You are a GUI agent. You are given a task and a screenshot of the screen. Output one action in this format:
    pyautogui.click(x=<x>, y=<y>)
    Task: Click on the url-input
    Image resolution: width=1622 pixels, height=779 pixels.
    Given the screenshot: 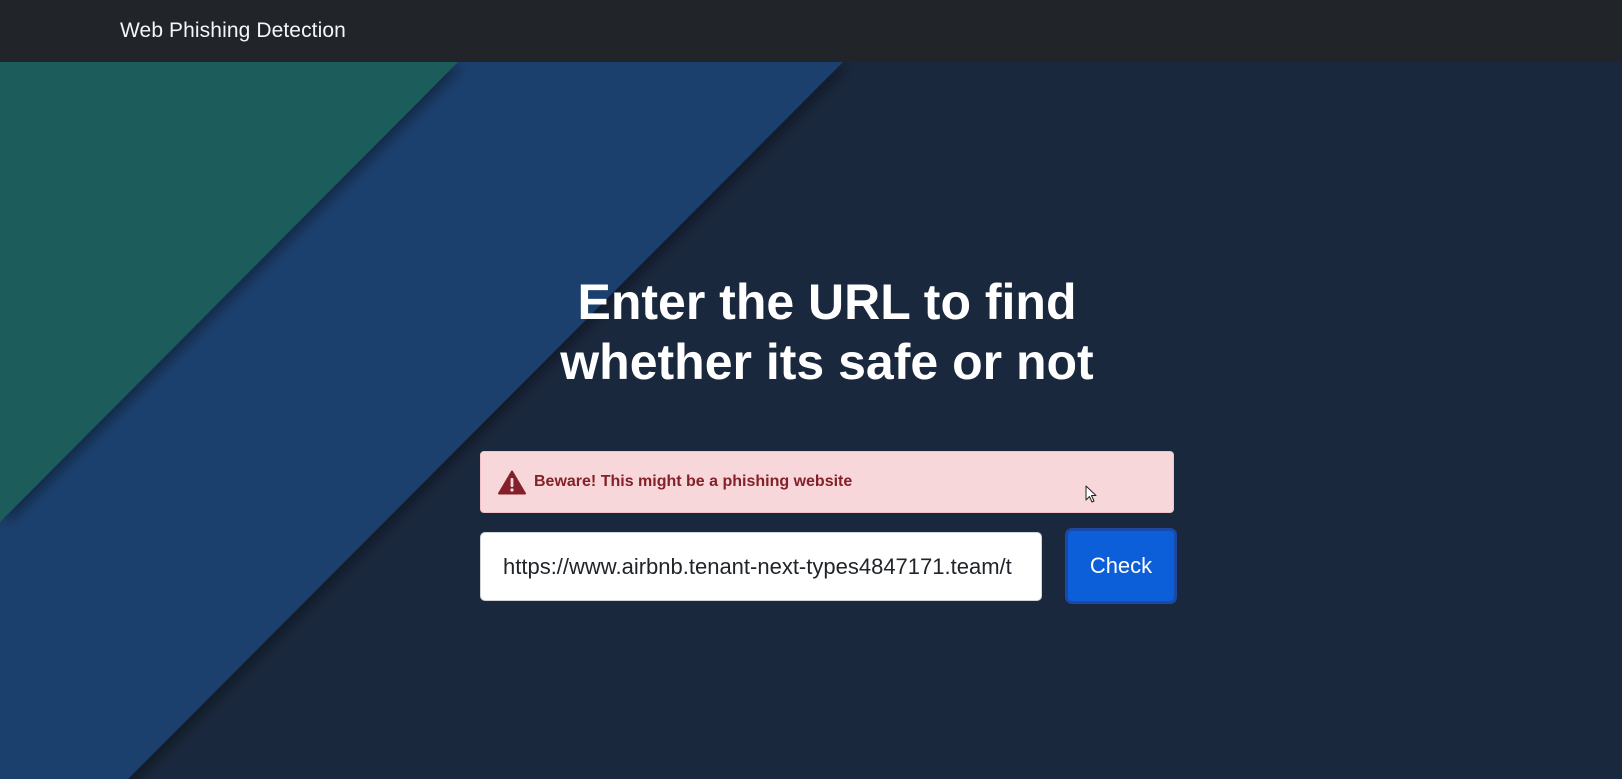 What is the action you would take?
    pyautogui.click(x=761, y=566)
    